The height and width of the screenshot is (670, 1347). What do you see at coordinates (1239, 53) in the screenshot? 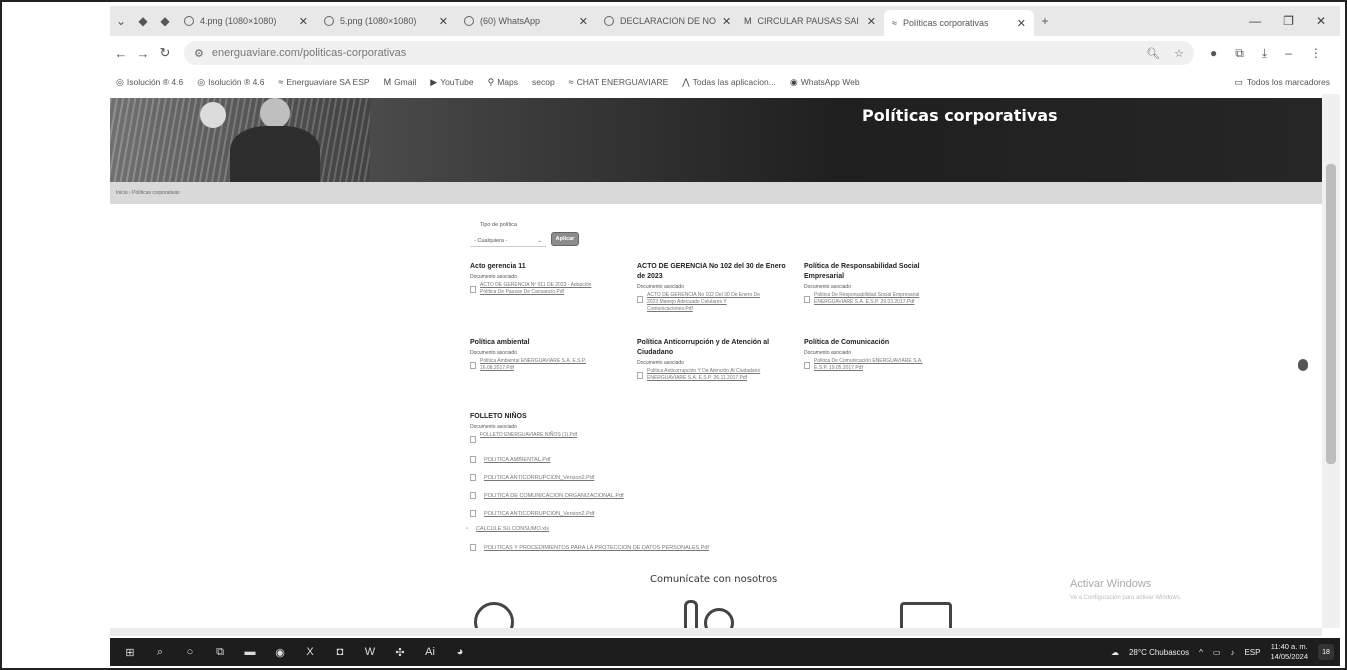
I see `extensions-puzzle-icon: ⧉` at bounding box center [1239, 53].